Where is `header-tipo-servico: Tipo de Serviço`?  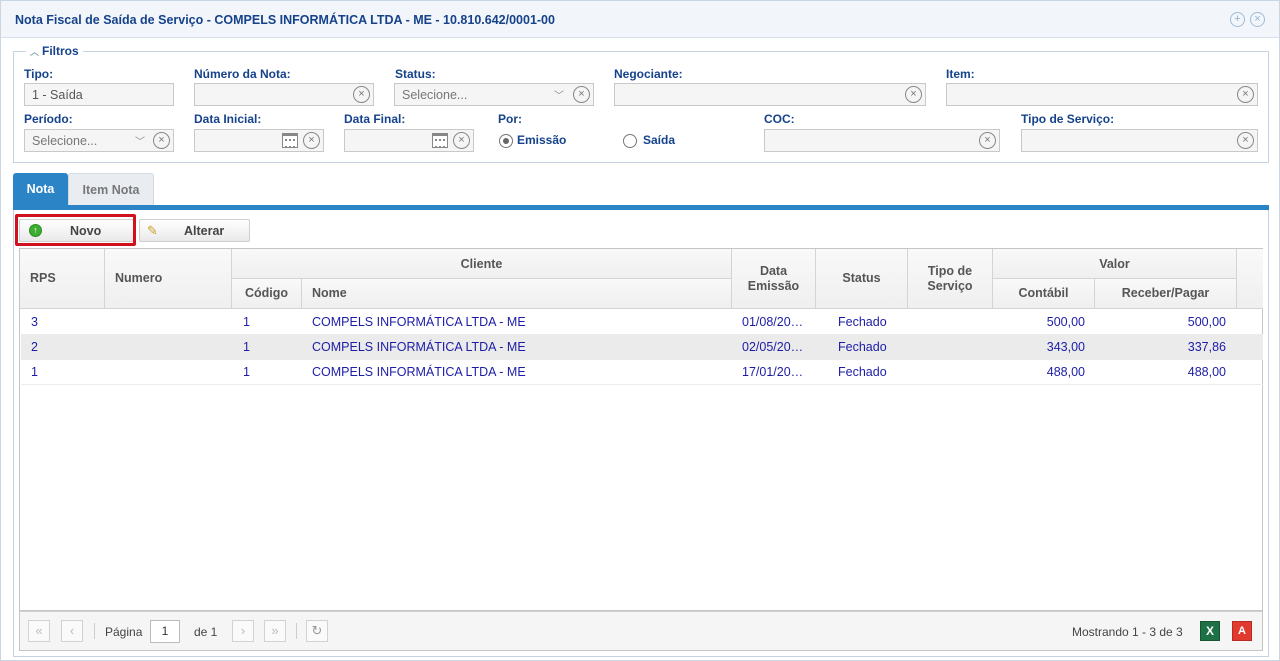
header-tipo-servico: Tipo de Serviço is located at coordinates (950, 279).